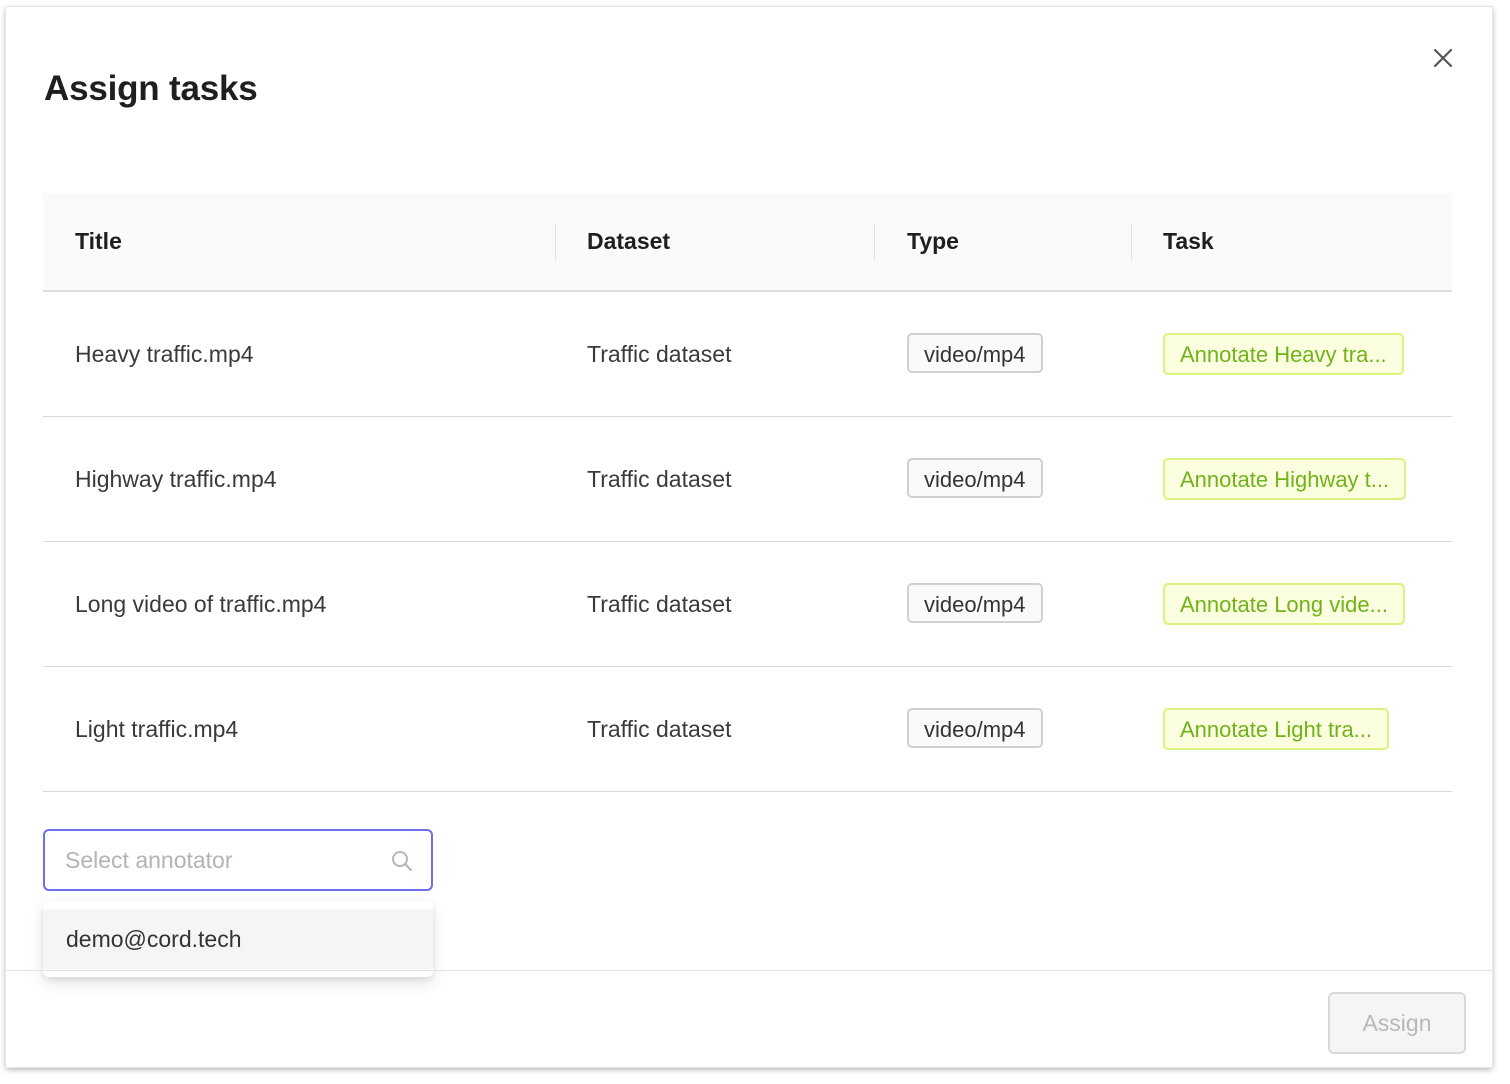 This screenshot has height=1084, width=1510. What do you see at coordinates (98, 241) in the screenshot?
I see `column-header-title: Title` at bounding box center [98, 241].